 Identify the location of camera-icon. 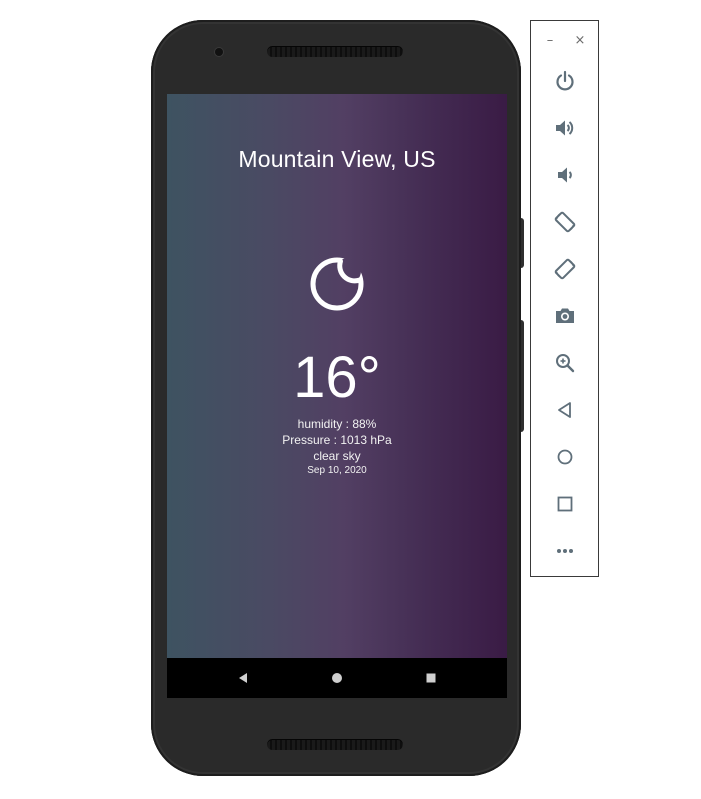
(565, 315).